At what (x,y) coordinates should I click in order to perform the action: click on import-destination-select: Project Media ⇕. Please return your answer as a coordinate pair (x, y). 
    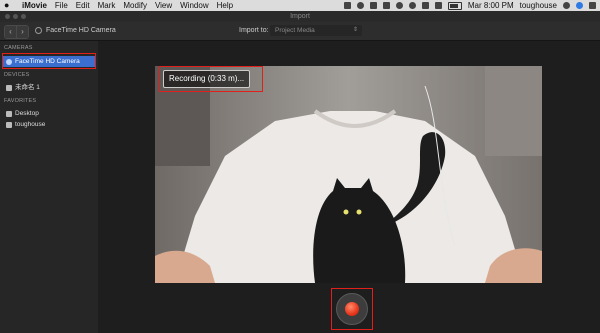
    Looking at the image, I should click on (316, 30).